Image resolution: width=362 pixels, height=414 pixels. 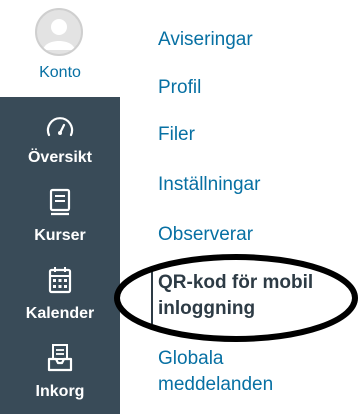 What do you see at coordinates (60, 281) in the screenshot?
I see `calendar-icon` at bounding box center [60, 281].